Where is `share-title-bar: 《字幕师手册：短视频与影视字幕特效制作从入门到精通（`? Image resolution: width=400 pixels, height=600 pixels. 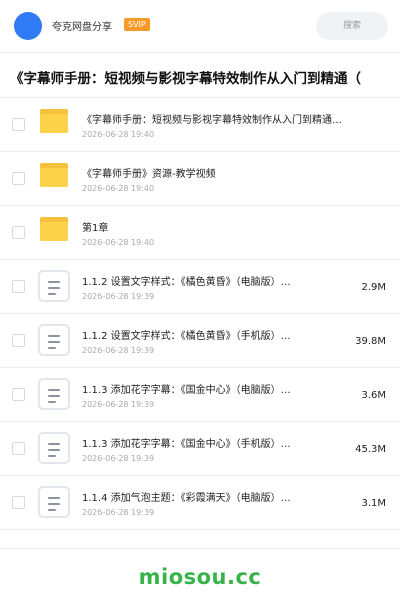 share-title-bar: 《字幕师手册：短视频与影视字幕特效制作从入门到精通（ is located at coordinates (200, 75).